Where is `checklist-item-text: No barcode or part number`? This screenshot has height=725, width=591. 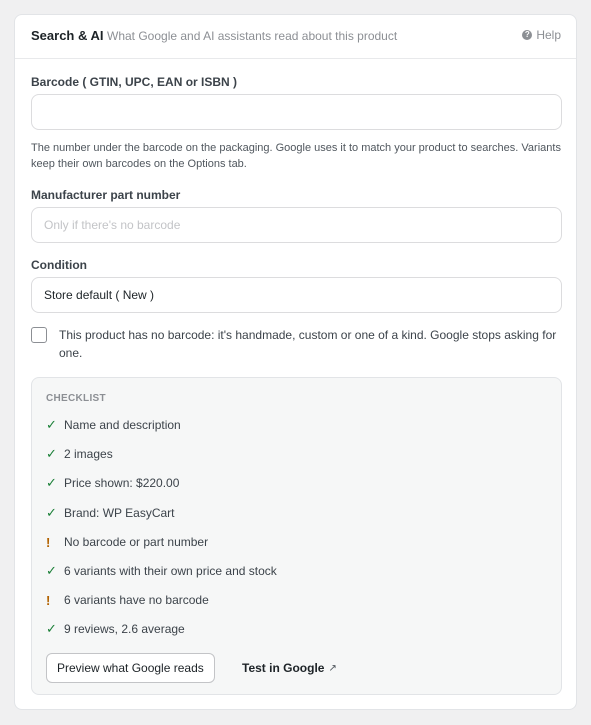
checklist-item-text: No barcode or part number is located at coordinates (136, 542).